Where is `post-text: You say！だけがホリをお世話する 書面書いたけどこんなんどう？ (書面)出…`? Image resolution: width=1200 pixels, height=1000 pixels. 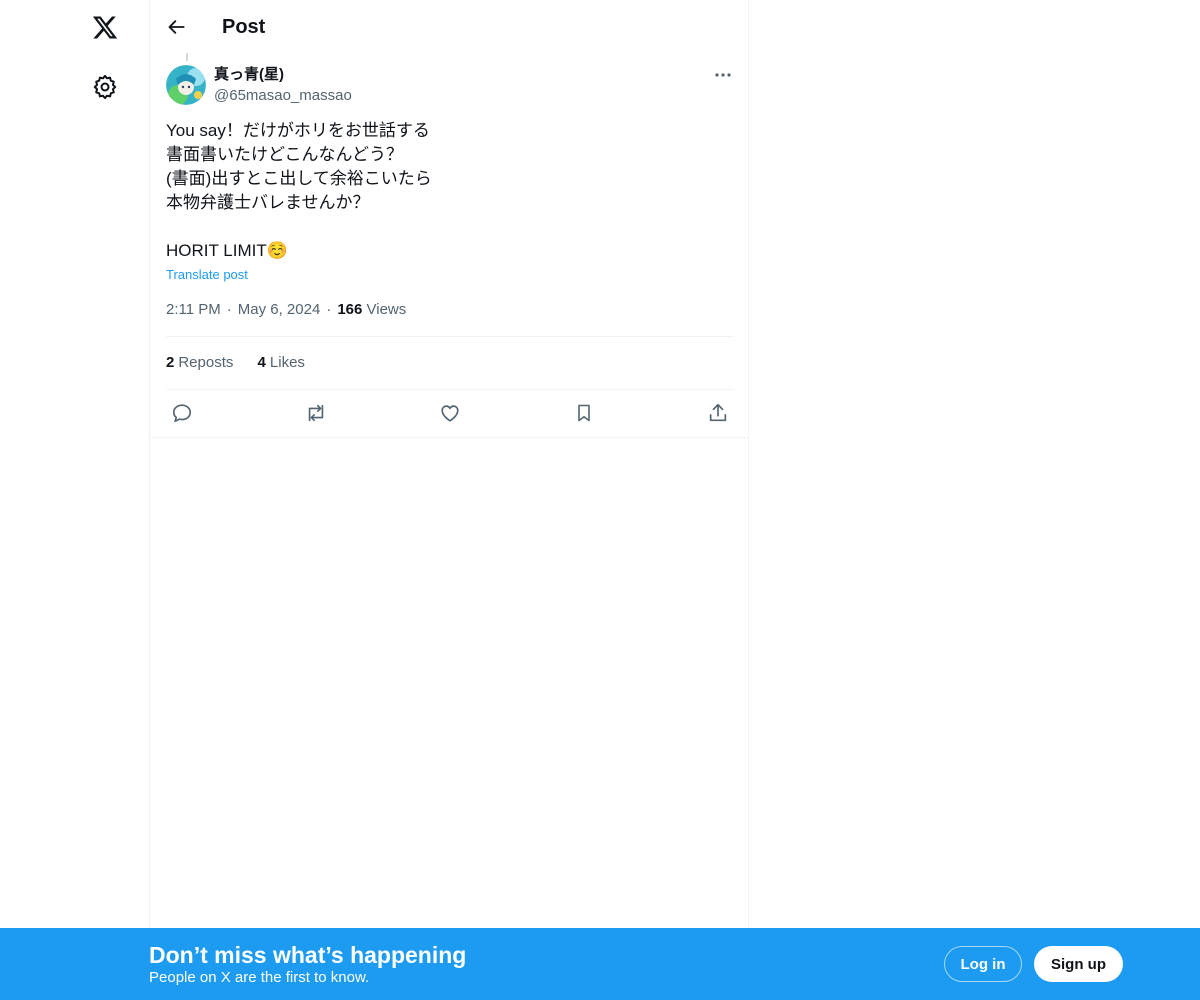 post-text: You say！だけがホリをお世話する 書面書いたけどこんなんどう？ (書面)出… is located at coordinates (446, 191).